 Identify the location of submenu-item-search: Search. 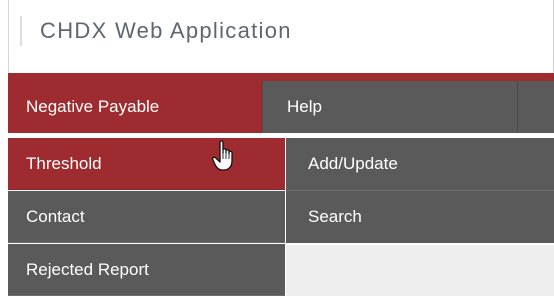
(420, 217).